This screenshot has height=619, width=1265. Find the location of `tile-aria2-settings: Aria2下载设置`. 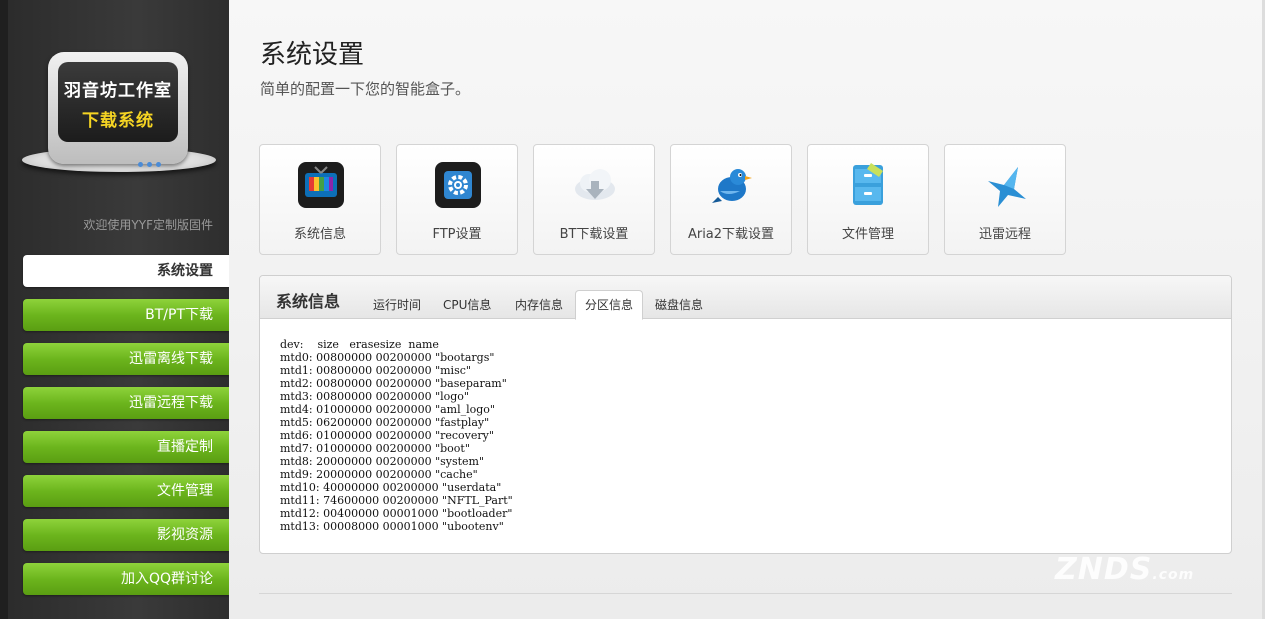

tile-aria2-settings: Aria2下载设置 is located at coordinates (731, 199).